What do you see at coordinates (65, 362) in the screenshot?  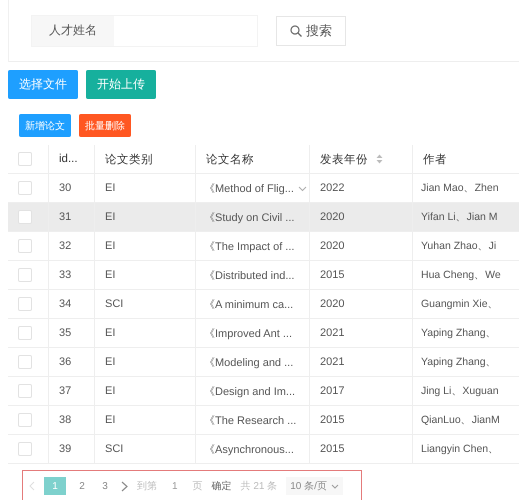 I see `table-cell: 36` at bounding box center [65, 362].